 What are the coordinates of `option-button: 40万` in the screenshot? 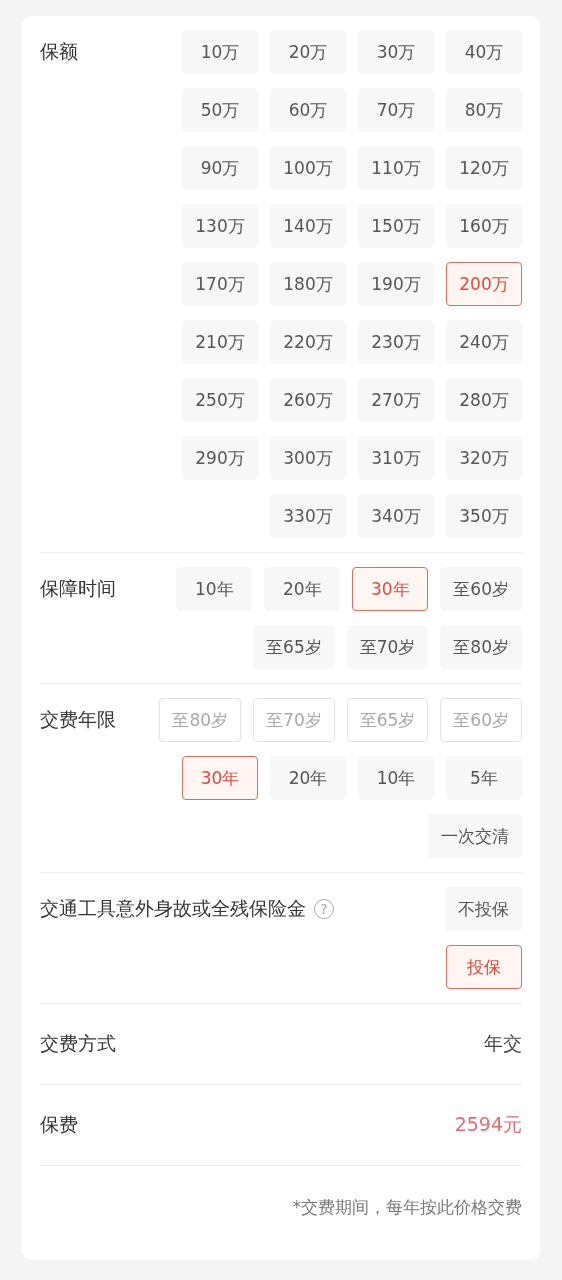 It's located at (484, 52).